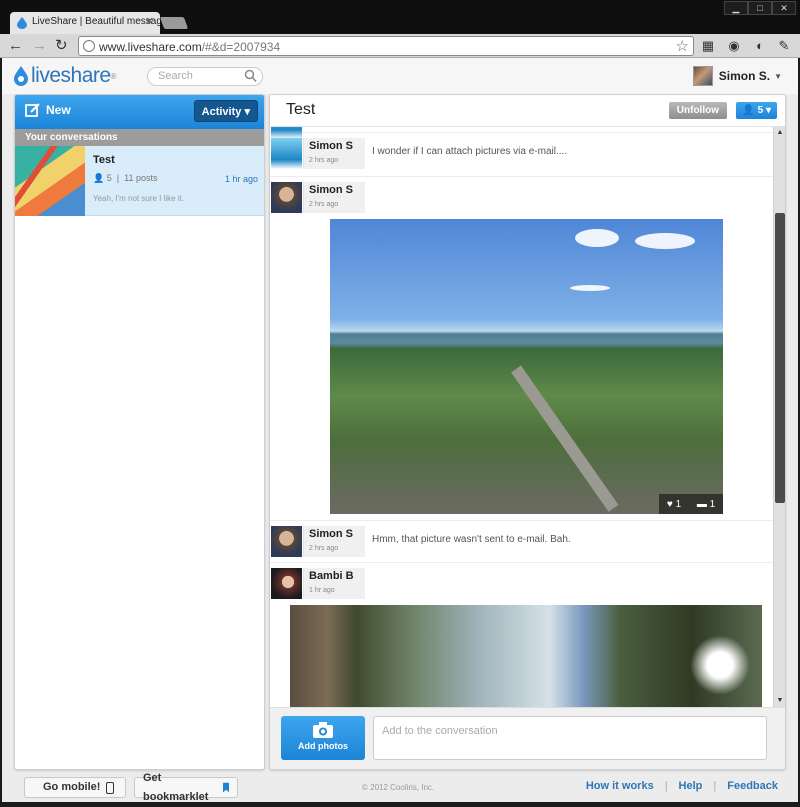 This screenshot has width=800, height=807. Describe the element at coordinates (141, 178) in the screenshot. I see `posts-count: 11 posts` at that location.